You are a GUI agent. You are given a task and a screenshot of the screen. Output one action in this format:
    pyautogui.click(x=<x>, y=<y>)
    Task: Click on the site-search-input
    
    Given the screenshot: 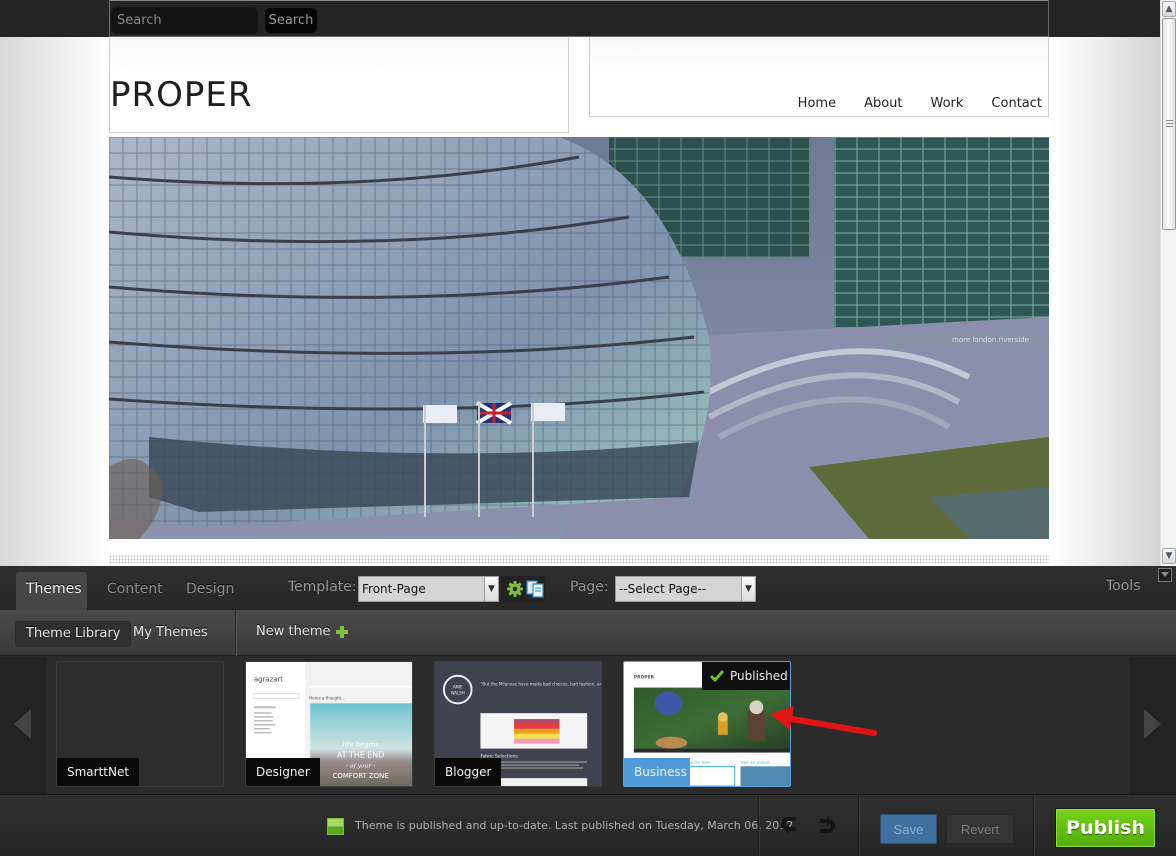 What is the action you would take?
    pyautogui.click(x=184, y=20)
    